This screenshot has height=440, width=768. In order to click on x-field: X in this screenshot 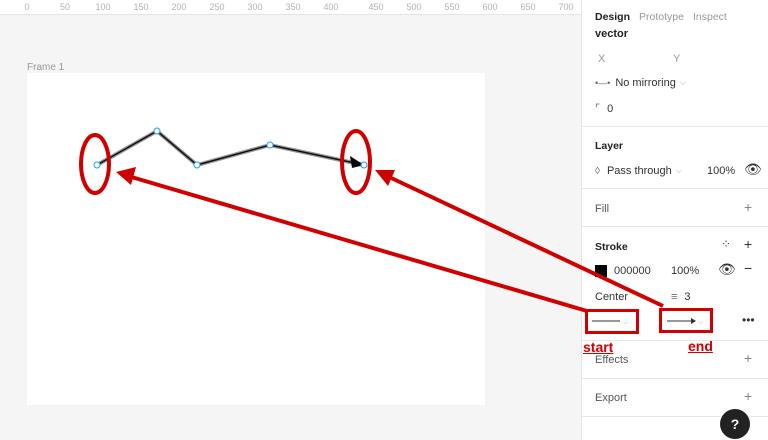, I will do `click(601, 59)`.